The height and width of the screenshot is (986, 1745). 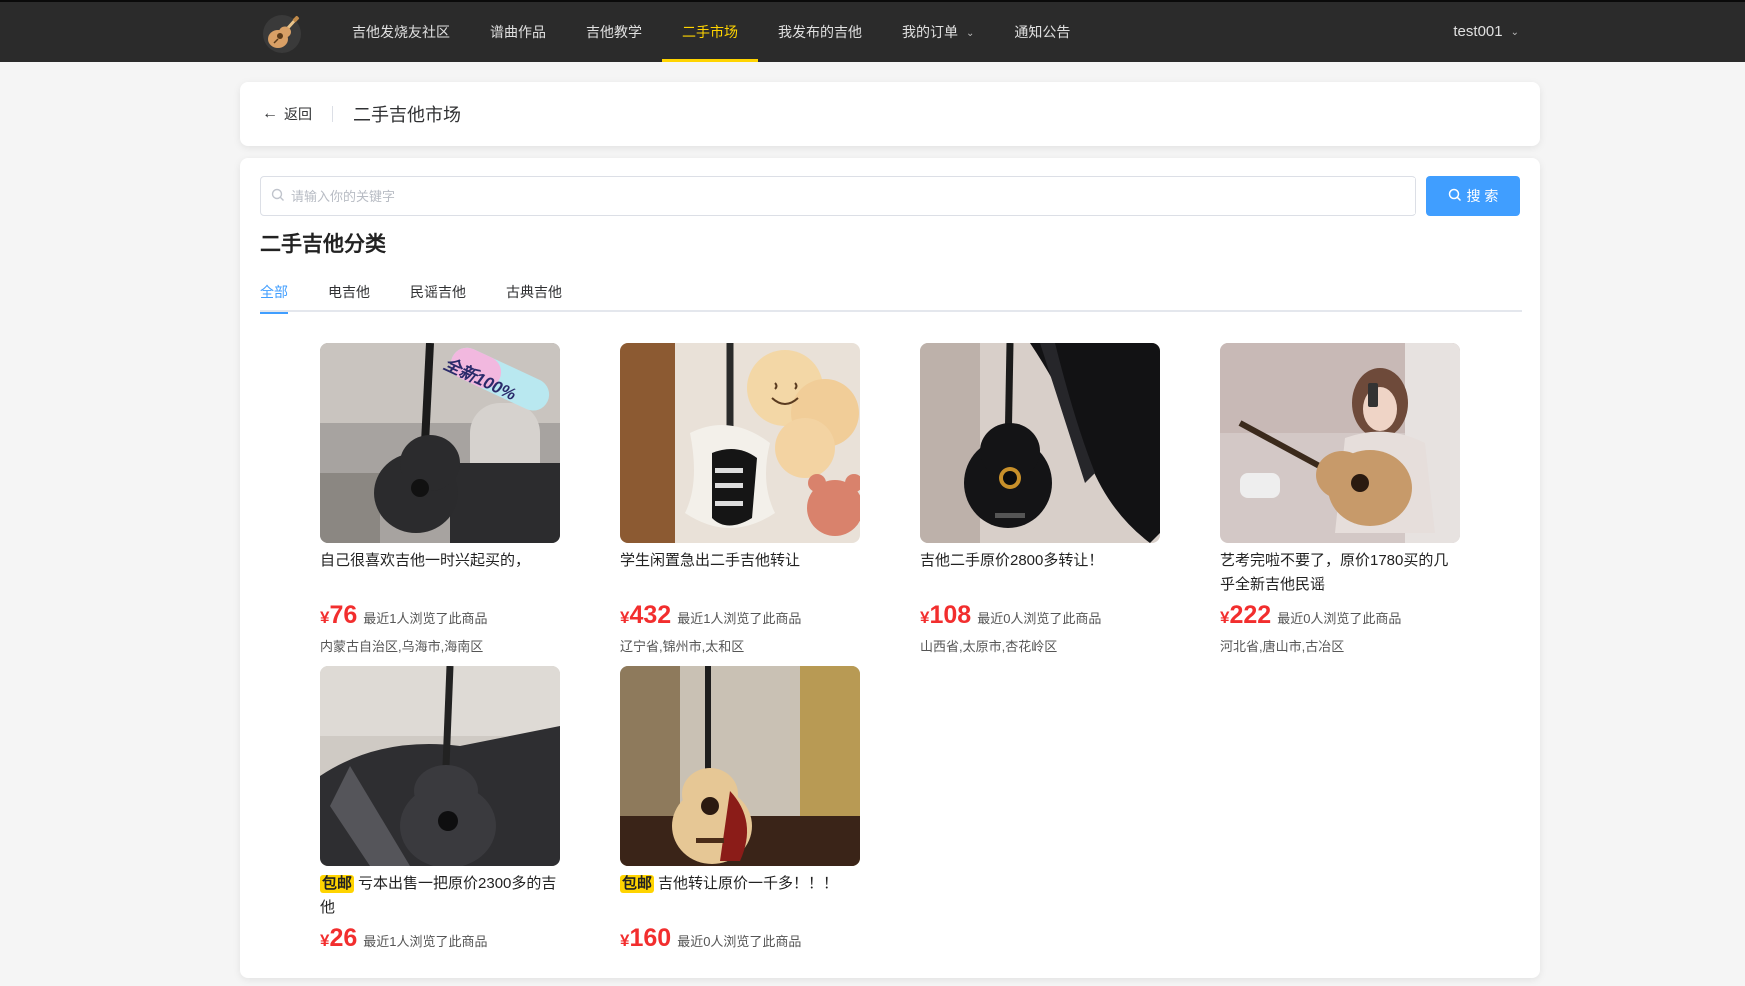 I want to click on product-title: 艺考完啦不要了，原价1780买的几乎全新吉他民谣, so click(x=1340, y=573).